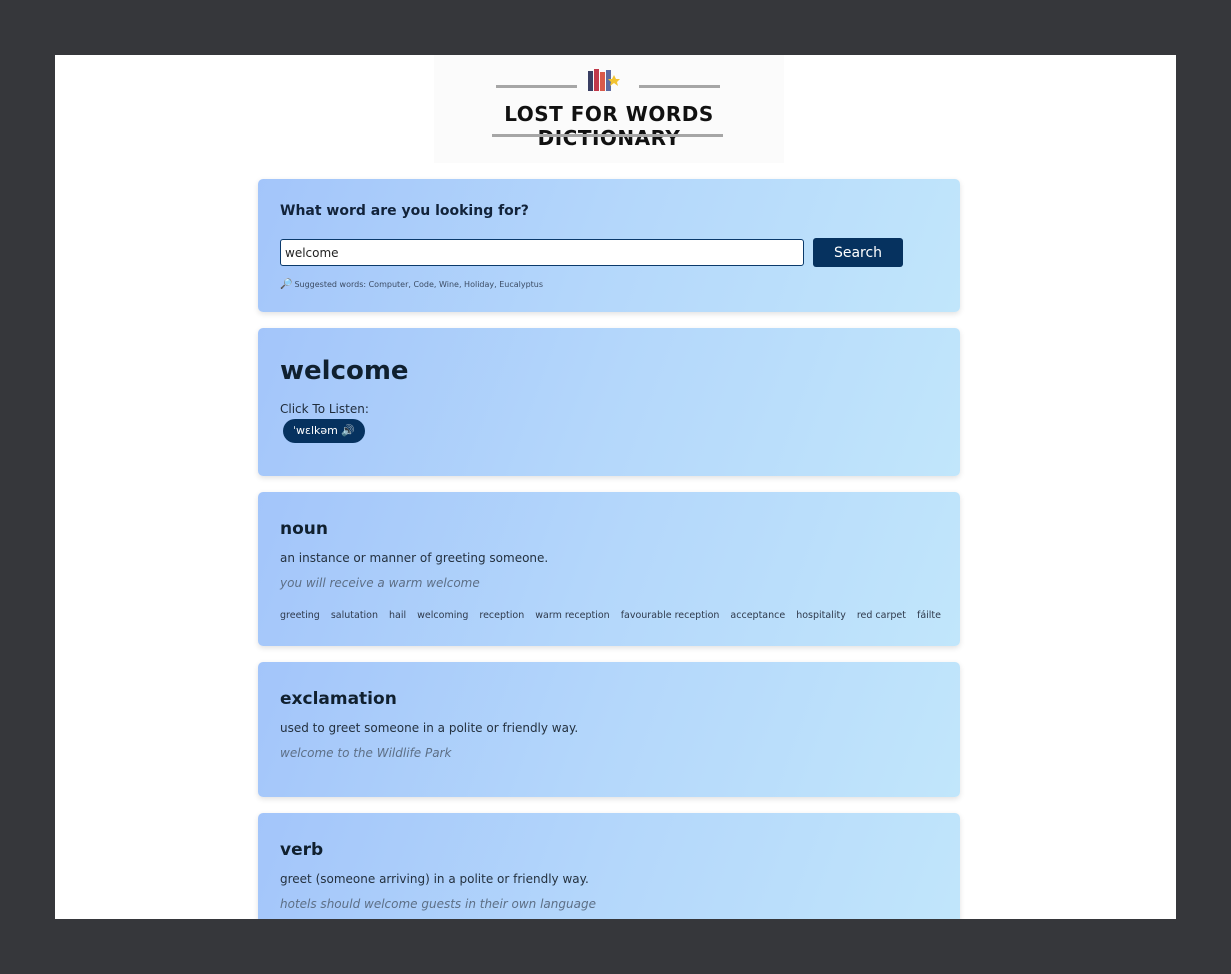 The image size is (1231, 974). I want to click on part-of-speech: exclamation, so click(338, 699).